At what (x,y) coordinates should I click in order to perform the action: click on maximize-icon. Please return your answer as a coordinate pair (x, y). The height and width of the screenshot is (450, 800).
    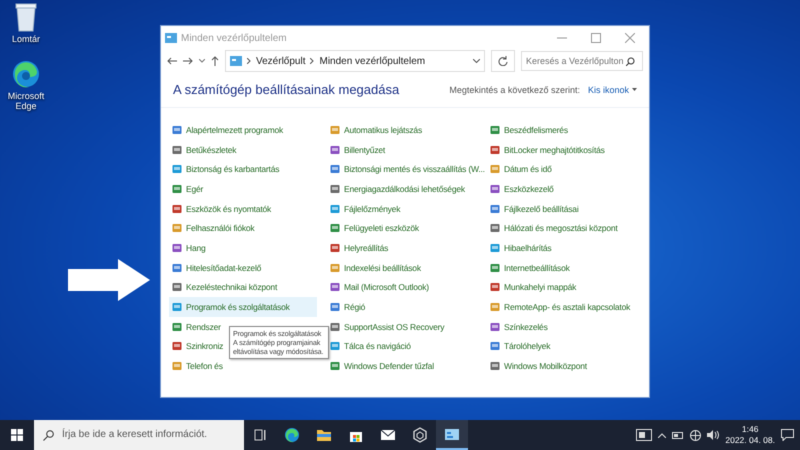
    Looking at the image, I should click on (596, 38).